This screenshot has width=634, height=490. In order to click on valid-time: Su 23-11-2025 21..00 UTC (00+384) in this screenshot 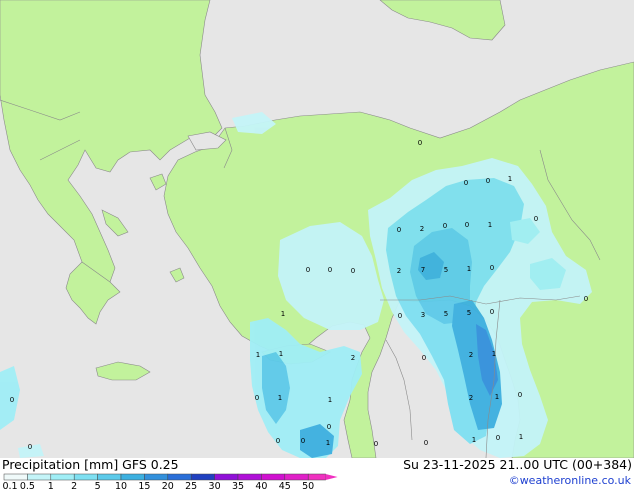, I will do `click(517, 464)`.